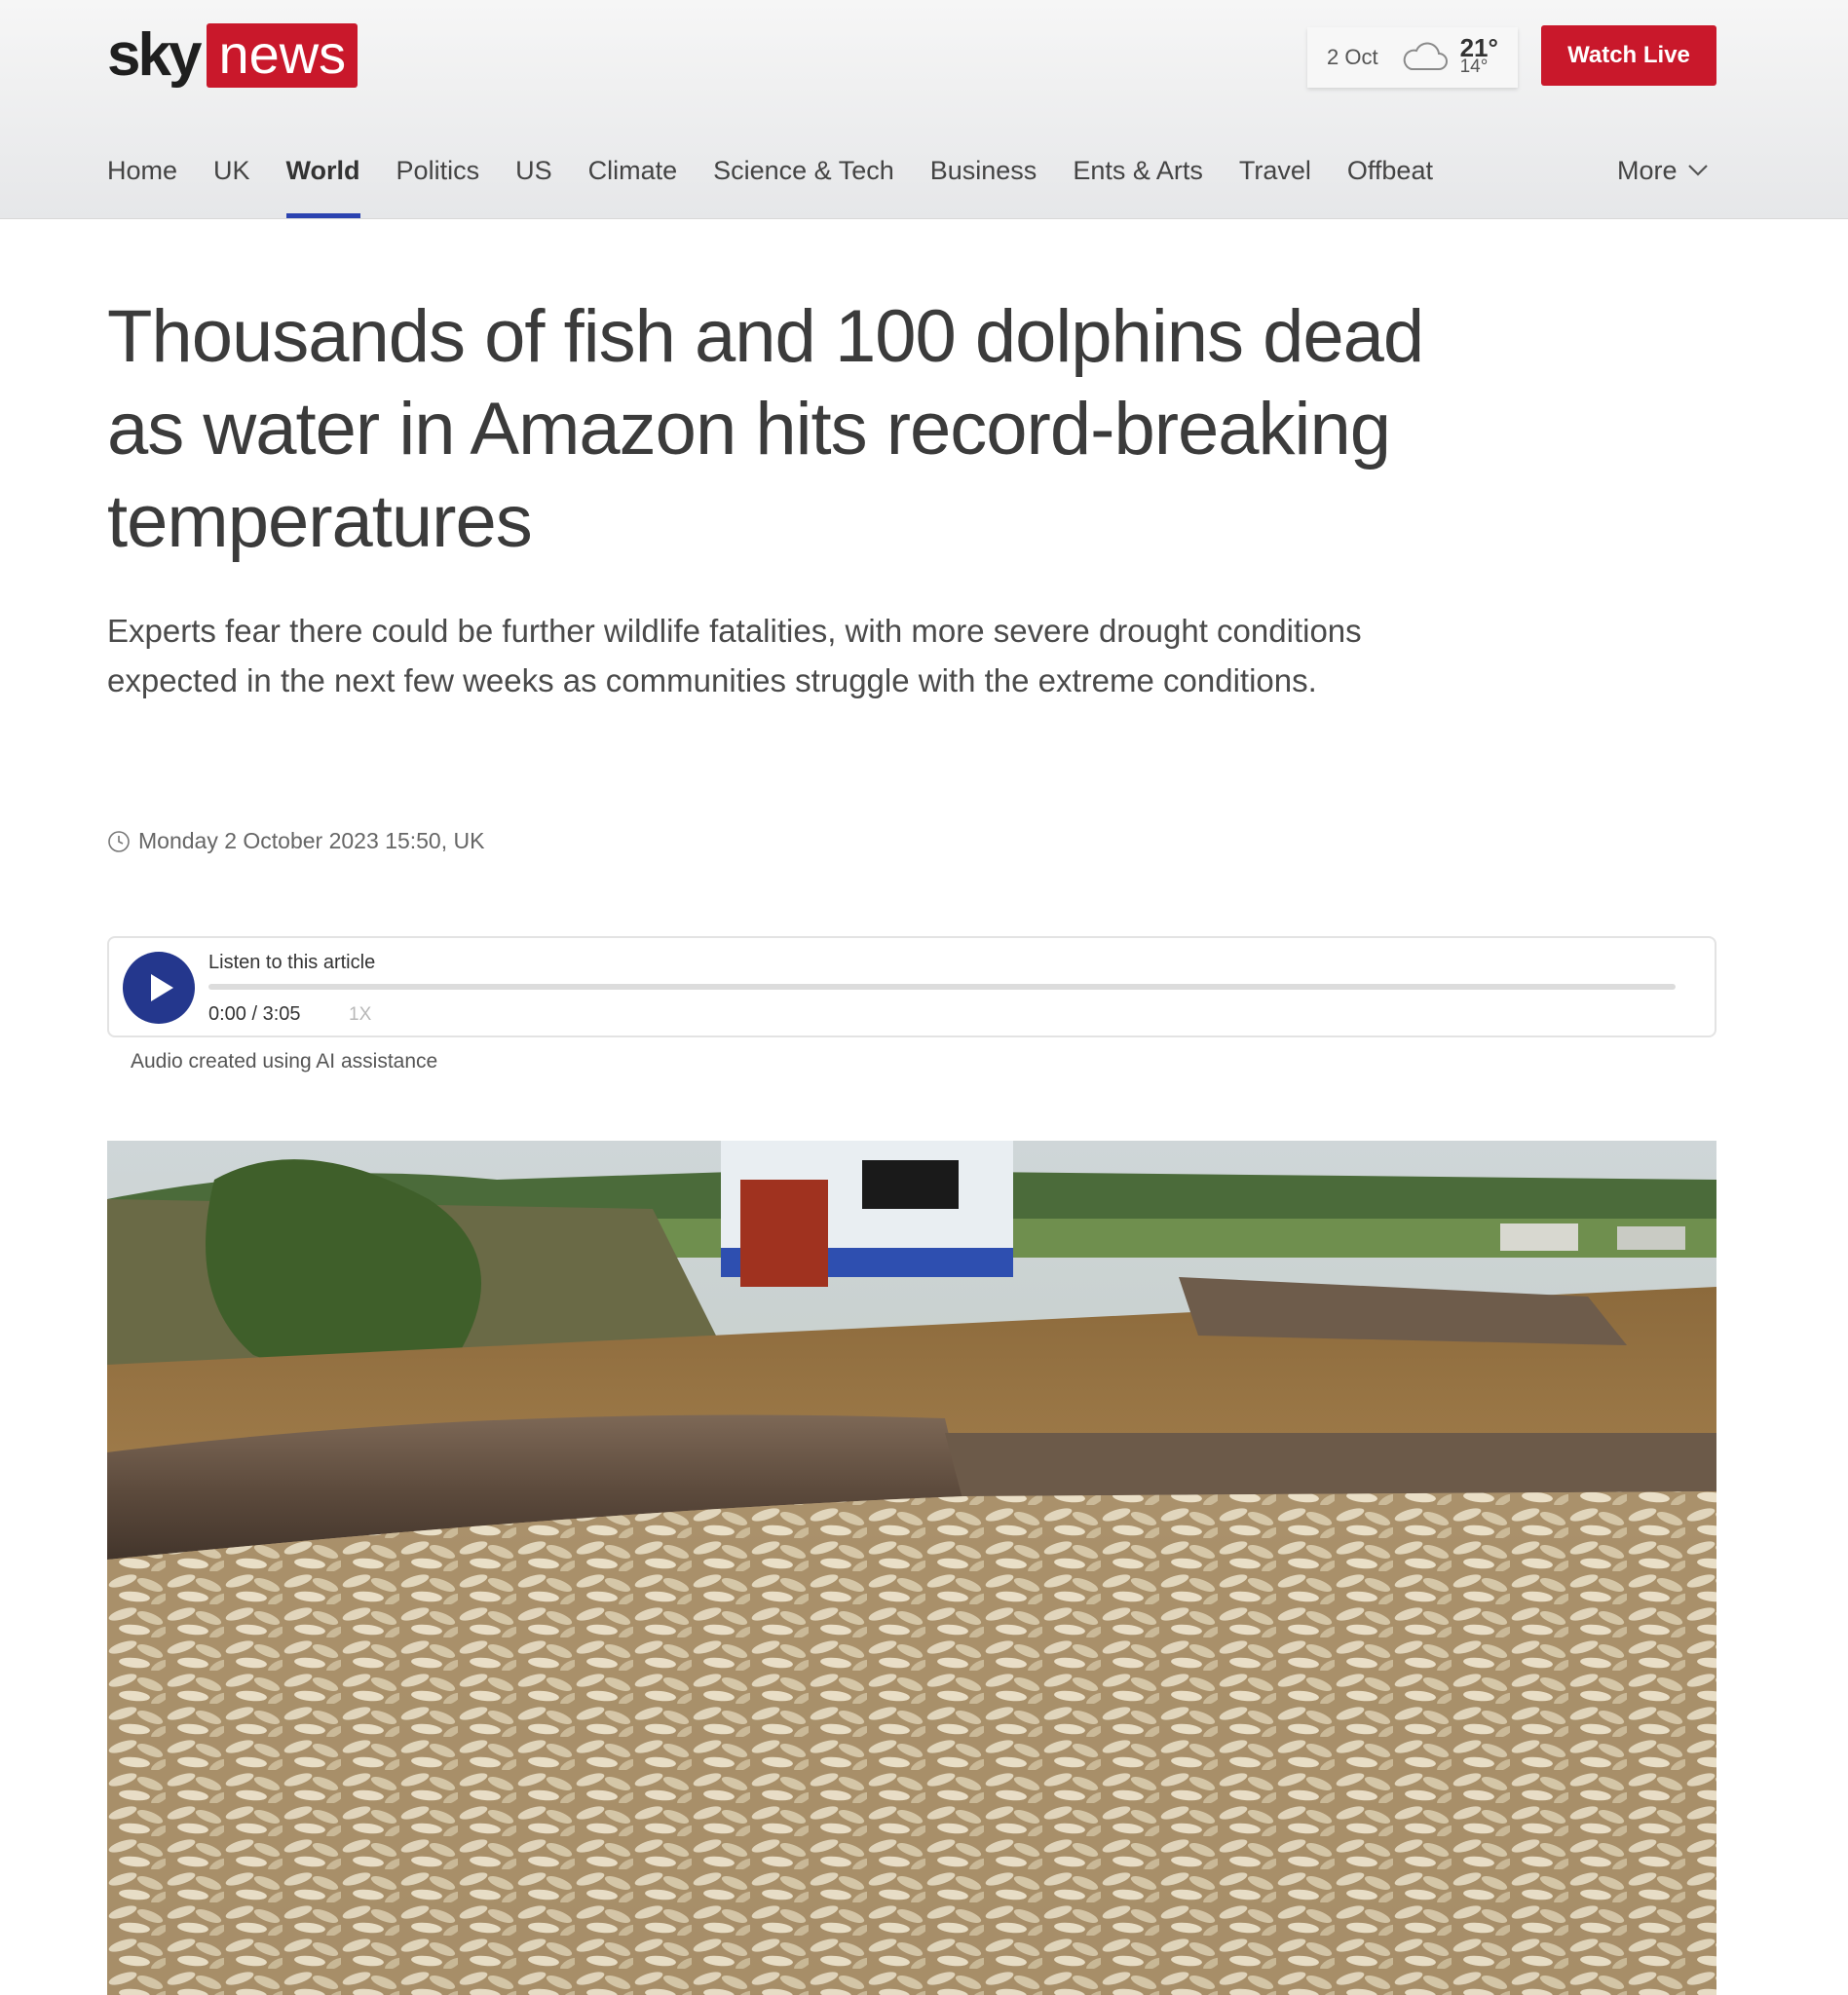 The height and width of the screenshot is (1995, 1848). Describe the element at coordinates (984, 182) in the screenshot. I see `nav-item-business: Business` at that location.